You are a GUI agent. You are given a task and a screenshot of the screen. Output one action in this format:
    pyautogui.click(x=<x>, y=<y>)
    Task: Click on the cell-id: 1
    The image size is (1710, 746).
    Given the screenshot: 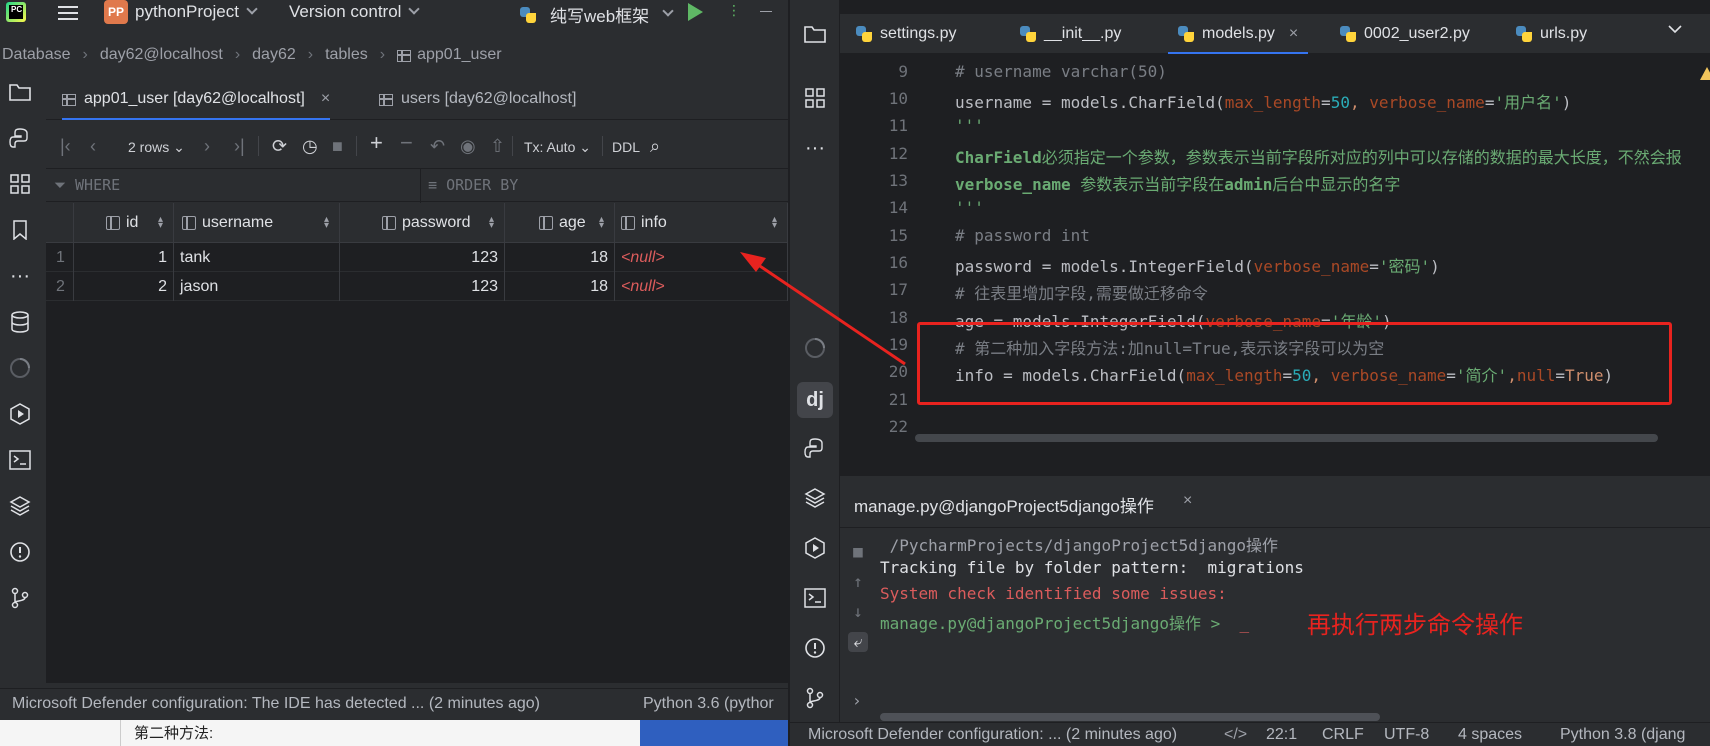 What is the action you would take?
    pyautogui.click(x=124, y=257)
    